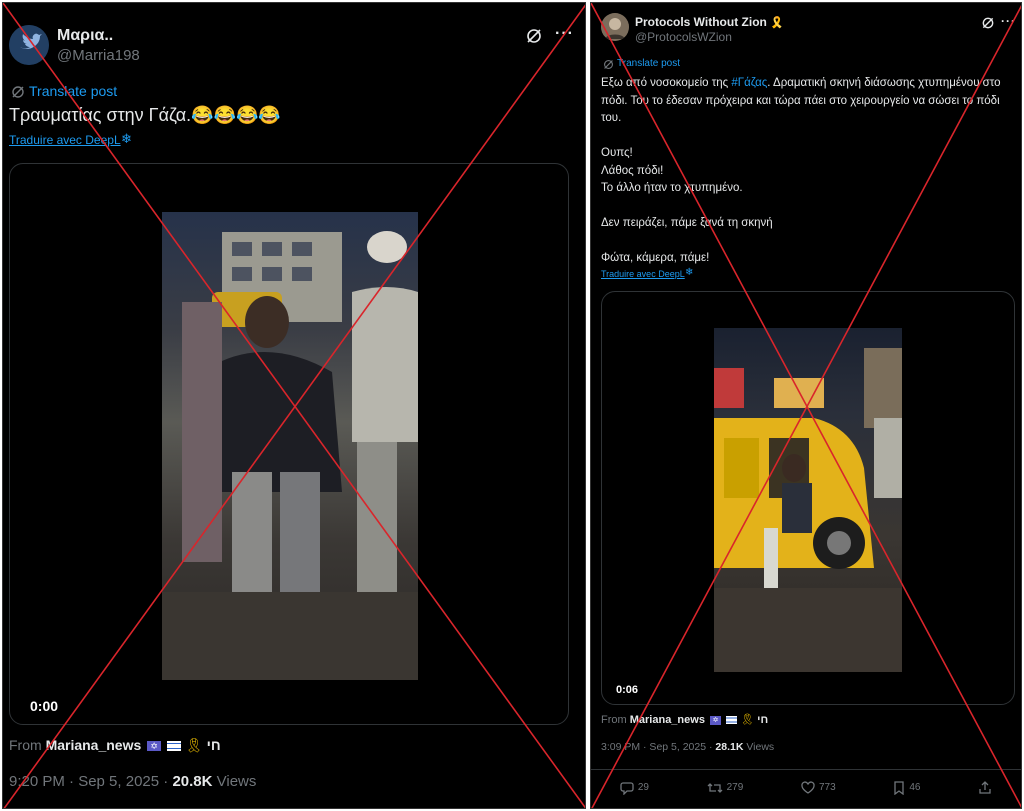 The height and width of the screenshot is (811, 1024). Describe the element at coordinates (749, 83) in the screenshot. I see `hashtag-link: #Γάζας` at that location.